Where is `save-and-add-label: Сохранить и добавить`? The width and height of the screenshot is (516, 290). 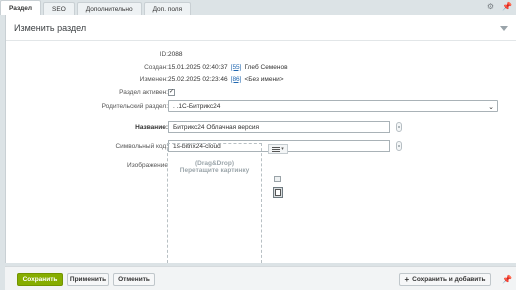
save-and-add-label: Сохранить и добавить is located at coordinates (449, 279).